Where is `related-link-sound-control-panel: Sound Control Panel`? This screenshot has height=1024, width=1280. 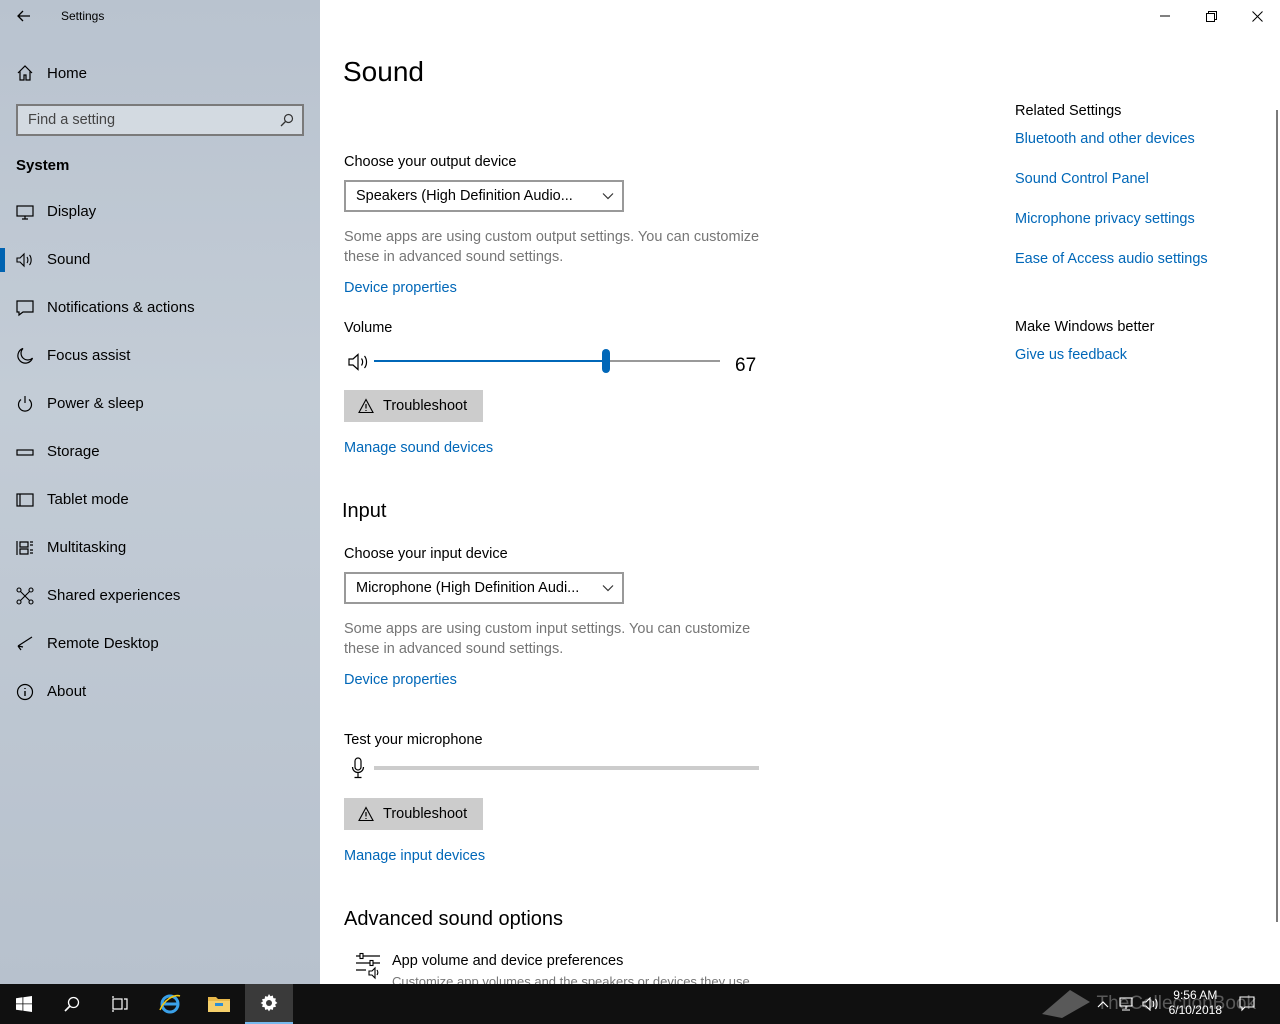 related-link-sound-control-panel: Sound Control Panel is located at coordinates (1082, 179).